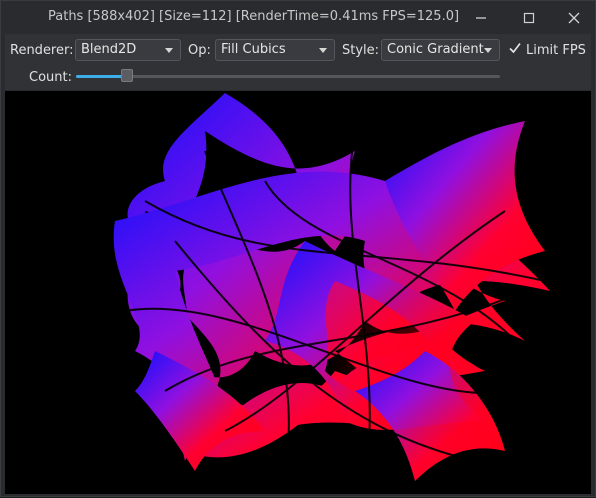 Image resolution: width=596 pixels, height=498 pixels. I want to click on style-value: Conic Gradient, so click(435, 49).